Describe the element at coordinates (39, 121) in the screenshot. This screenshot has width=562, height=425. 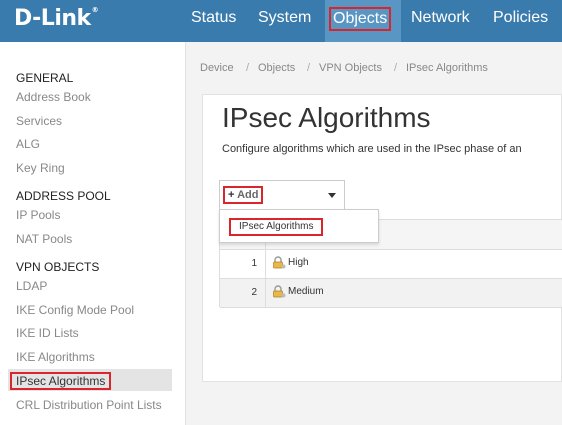
I see `sidebar-item-services: Services` at that location.